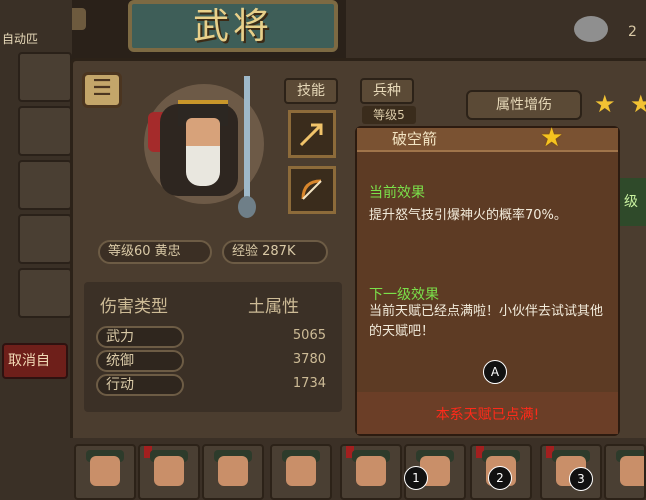 The image size is (646, 500). What do you see at coordinates (415, 139) in the screenshot?
I see `tooltip-title: 破空箭` at bounding box center [415, 139].